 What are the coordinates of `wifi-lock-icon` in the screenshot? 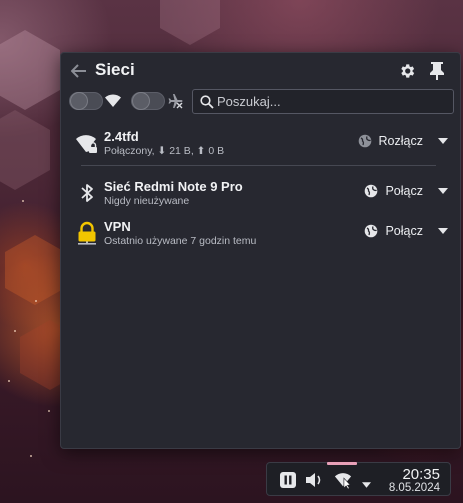 It's located at (86, 144).